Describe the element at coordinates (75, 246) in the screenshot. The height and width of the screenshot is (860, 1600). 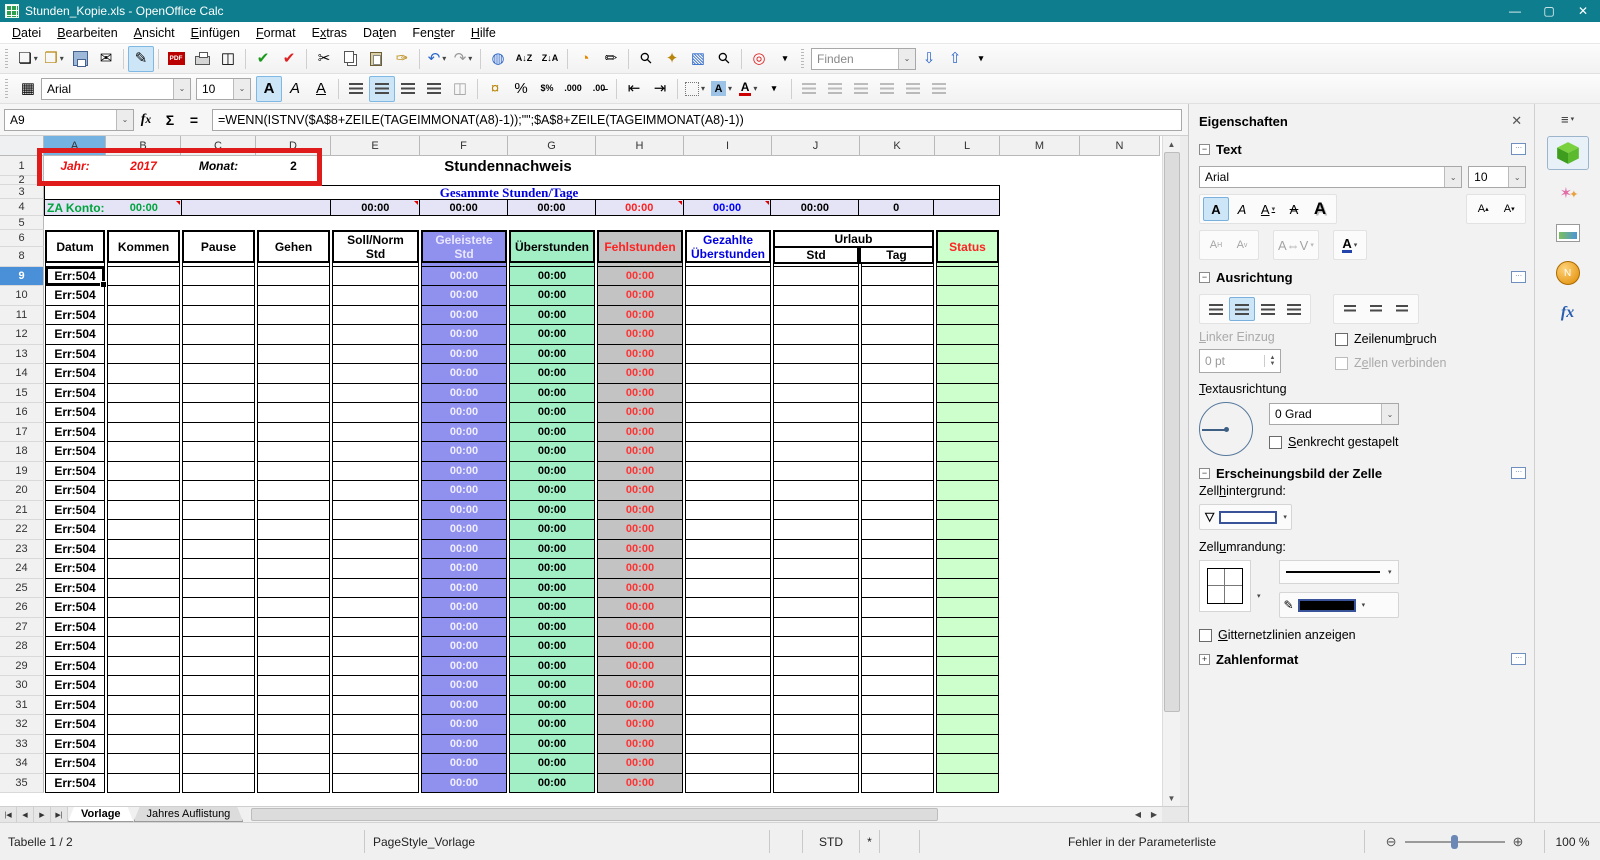
I see `header-a: Datum` at that location.